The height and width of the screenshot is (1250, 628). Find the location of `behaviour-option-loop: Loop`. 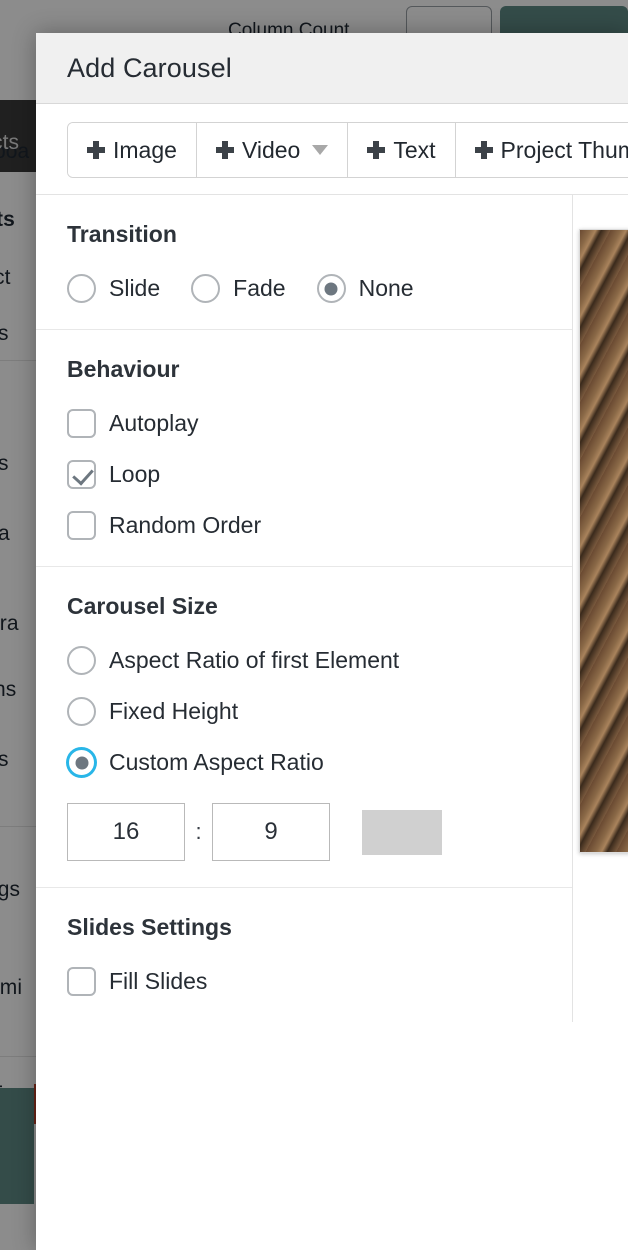

behaviour-option-loop: Loop is located at coordinates (319, 474).